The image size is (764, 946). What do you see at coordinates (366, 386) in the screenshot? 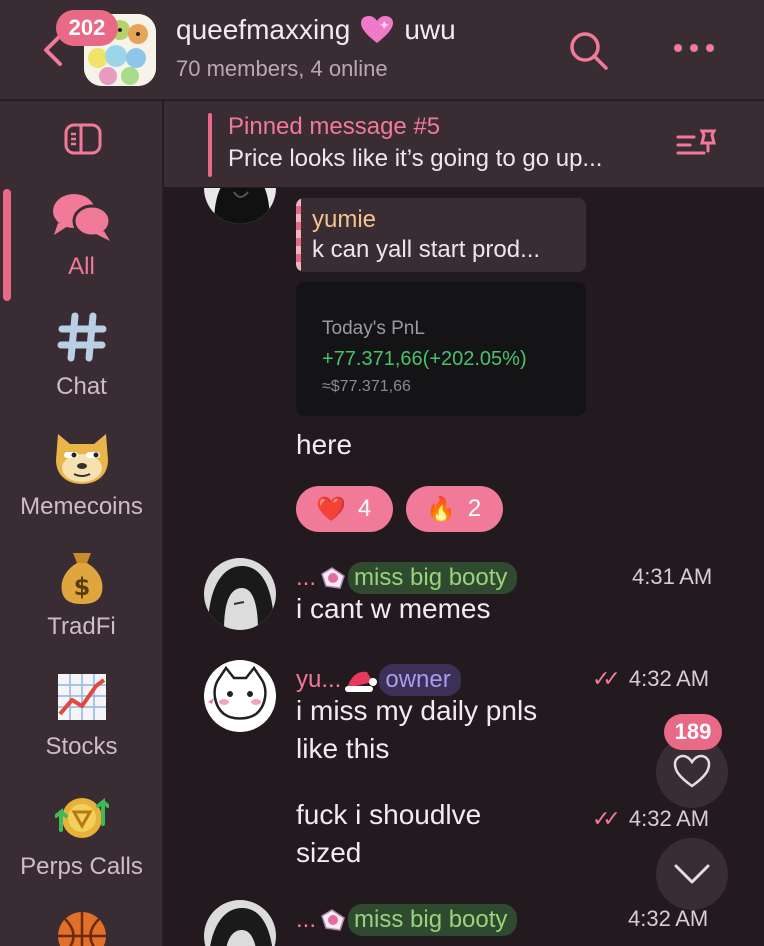
I see `pnl-approx: ≈$77.371,66` at bounding box center [366, 386].